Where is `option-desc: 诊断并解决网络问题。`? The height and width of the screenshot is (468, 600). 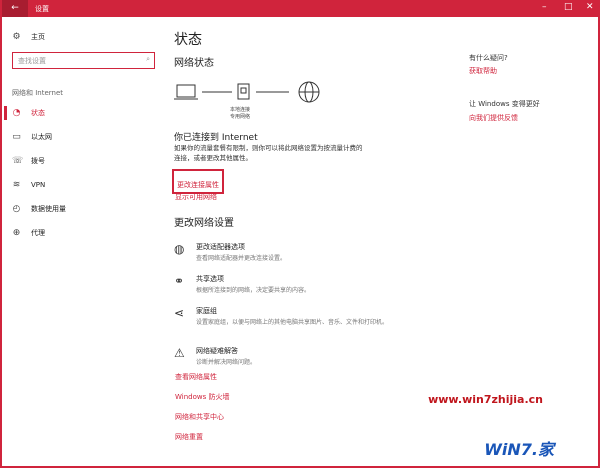 option-desc: 诊断并解决网络问题。 is located at coordinates (226, 362).